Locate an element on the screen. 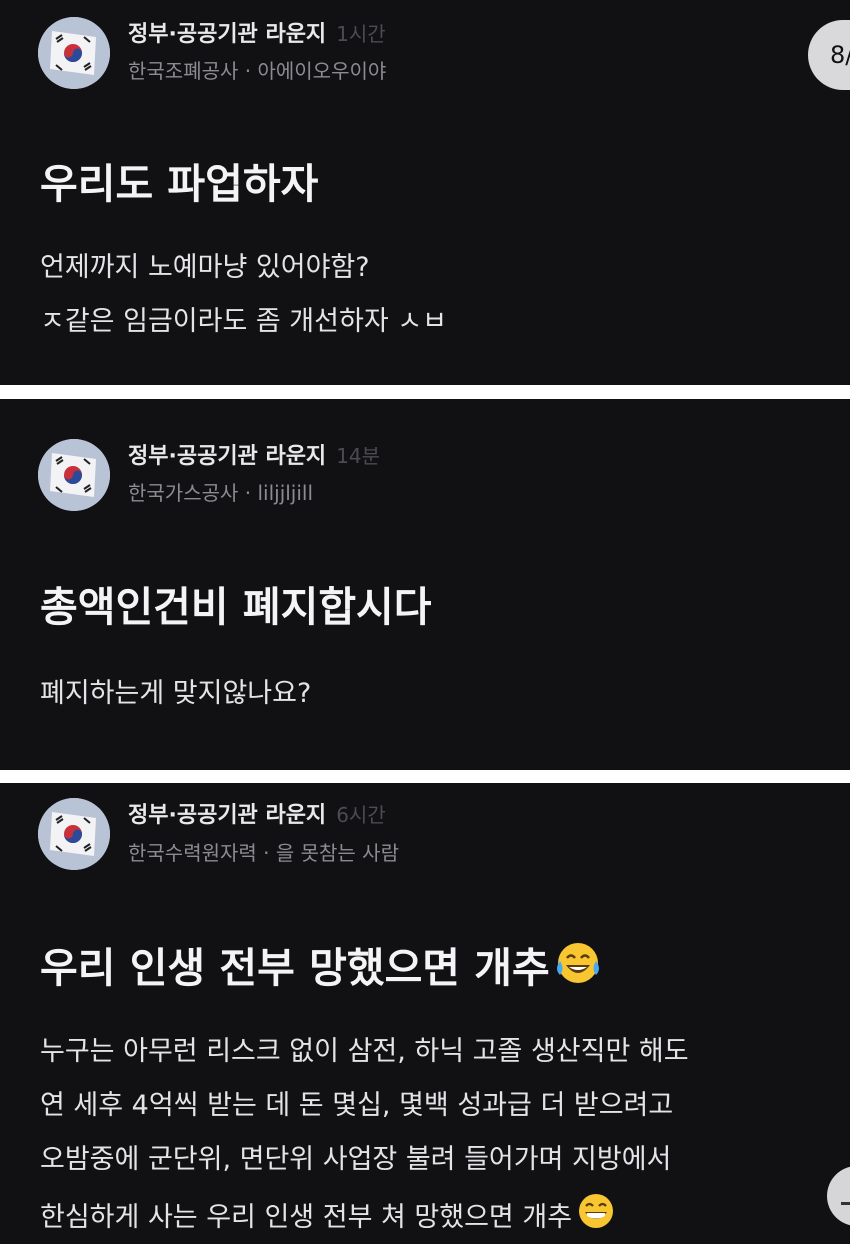 The height and width of the screenshot is (1244, 850). tears-of-joy-emoji-icon is located at coordinates (578, 971).